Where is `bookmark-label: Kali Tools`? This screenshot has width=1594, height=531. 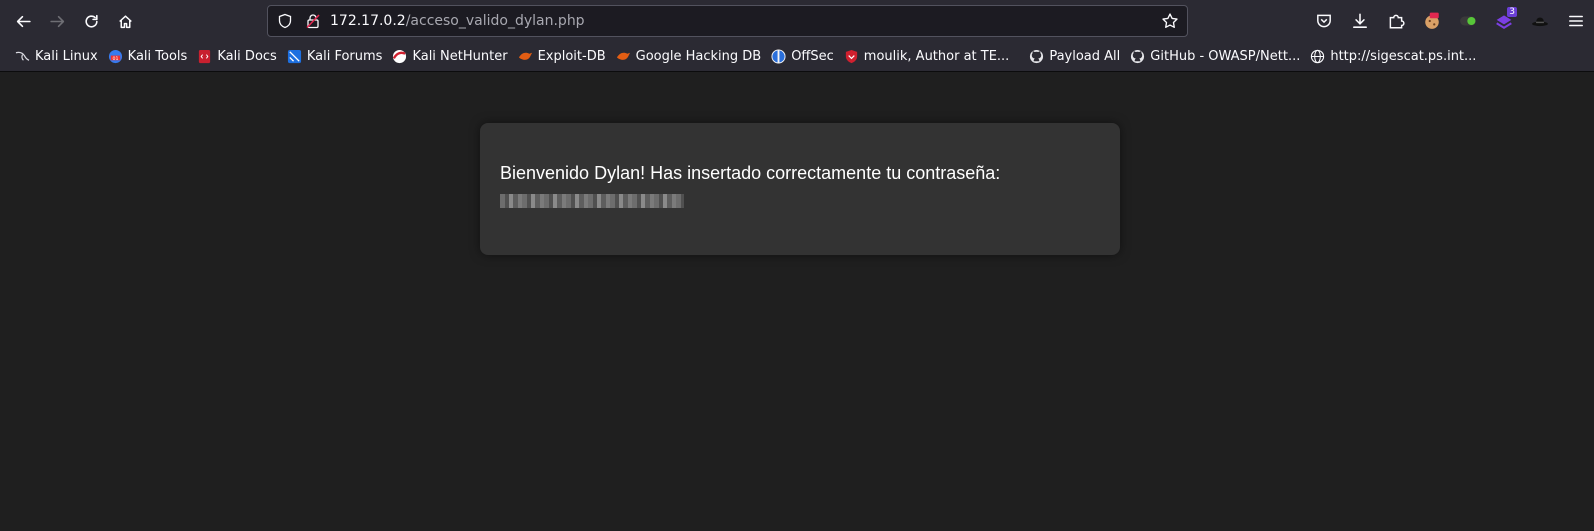
bookmark-label: Kali Tools is located at coordinates (157, 56).